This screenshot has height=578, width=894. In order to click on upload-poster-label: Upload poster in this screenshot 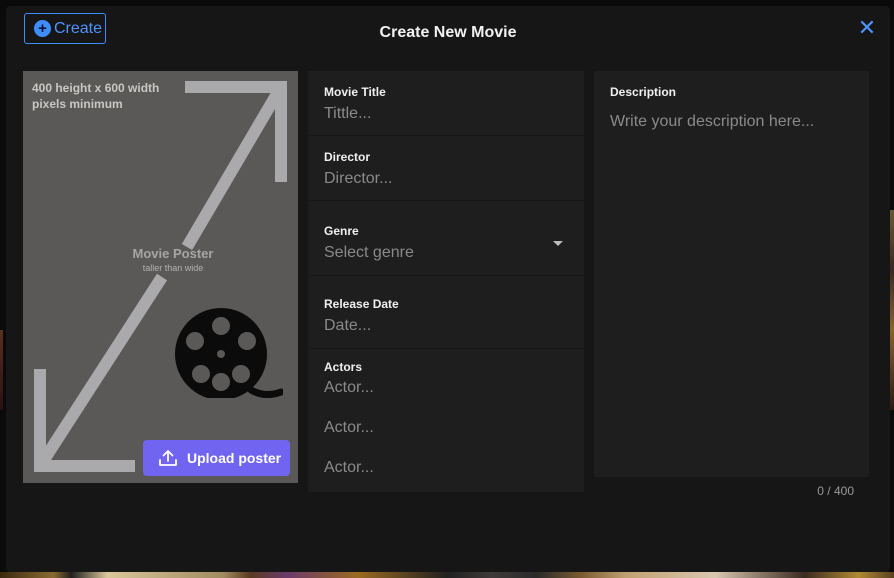, I will do `click(234, 458)`.